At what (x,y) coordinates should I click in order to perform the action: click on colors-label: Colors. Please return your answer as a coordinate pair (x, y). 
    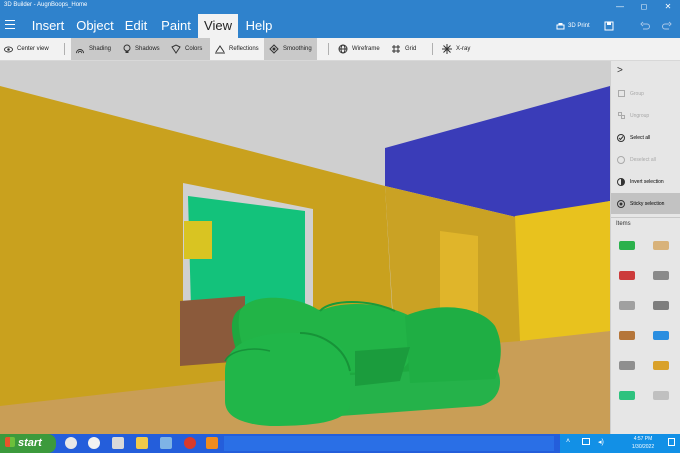
    Looking at the image, I should click on (194, 49).